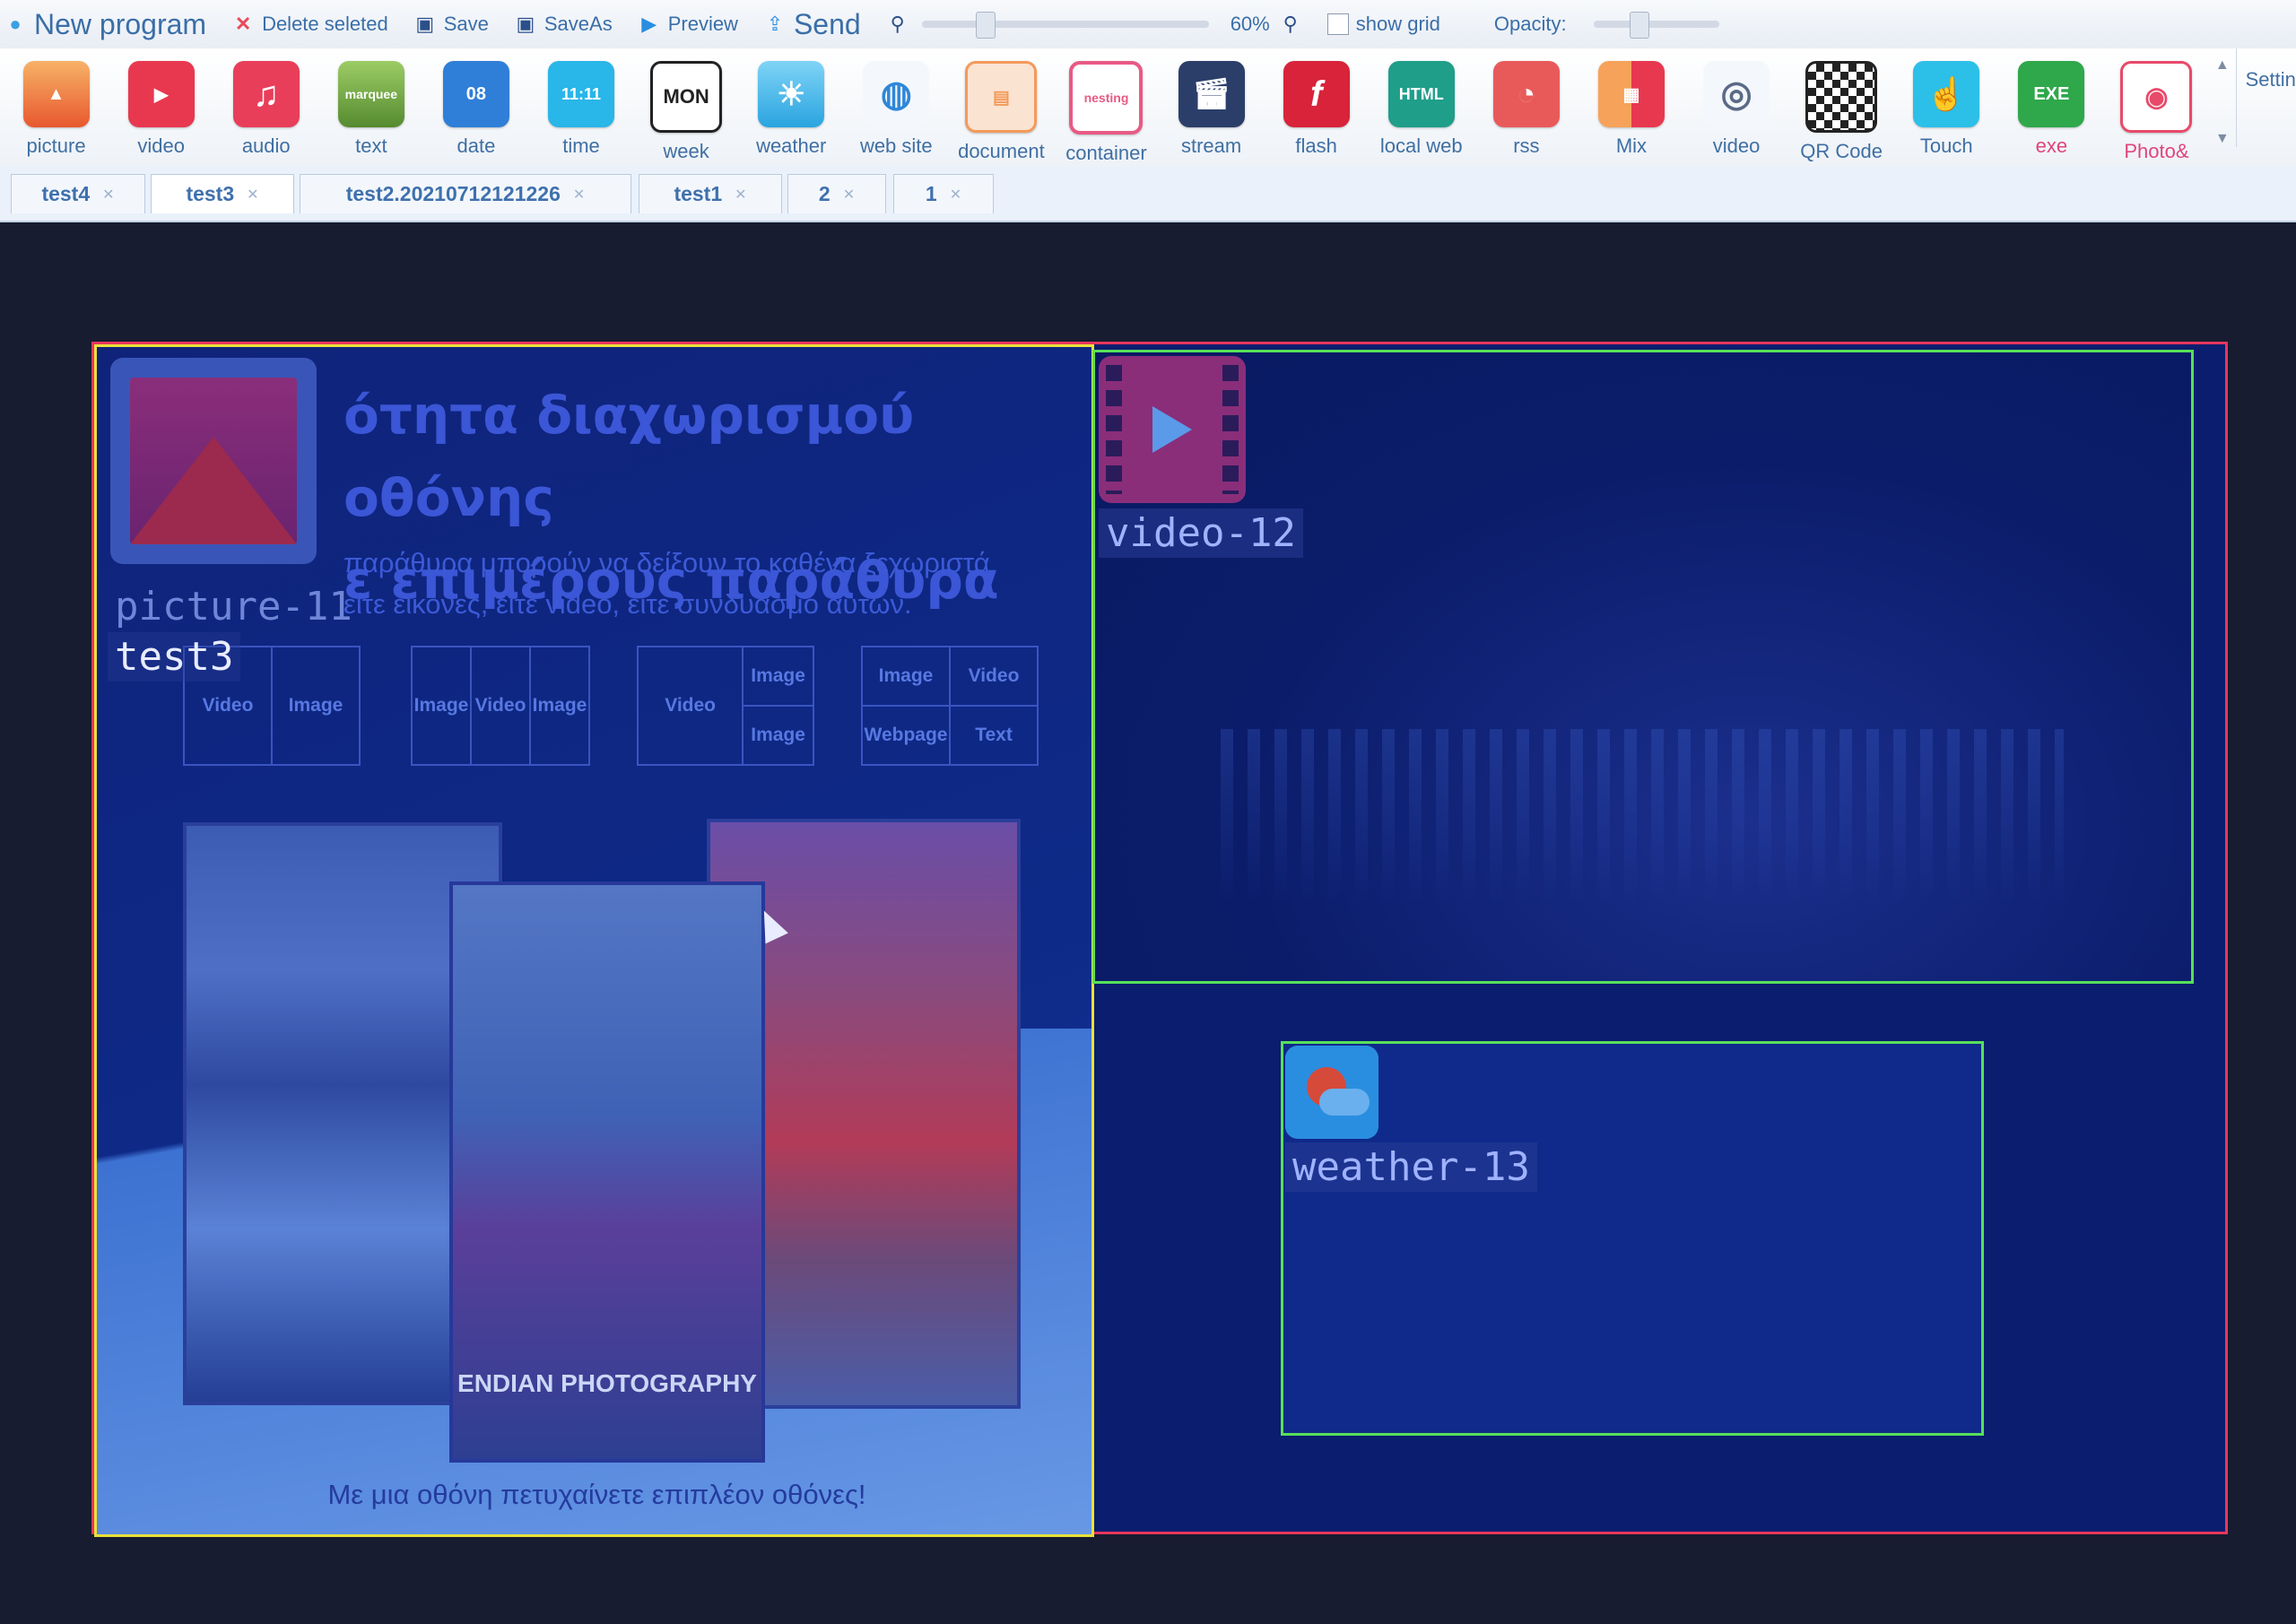 The height and width of the screenshot is (1624, 2296). I want to click on website-globe-icon: ◍, so click(896, 94).